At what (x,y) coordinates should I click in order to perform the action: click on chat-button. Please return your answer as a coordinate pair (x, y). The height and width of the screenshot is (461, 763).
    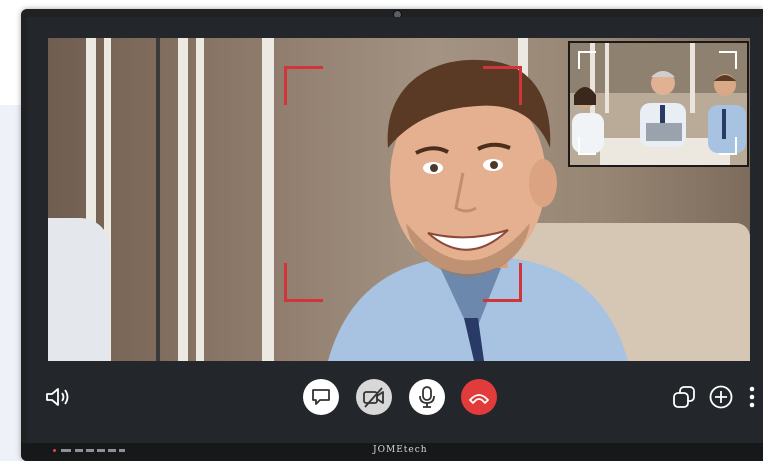
    Looking at the image, I should click on (321, 397).